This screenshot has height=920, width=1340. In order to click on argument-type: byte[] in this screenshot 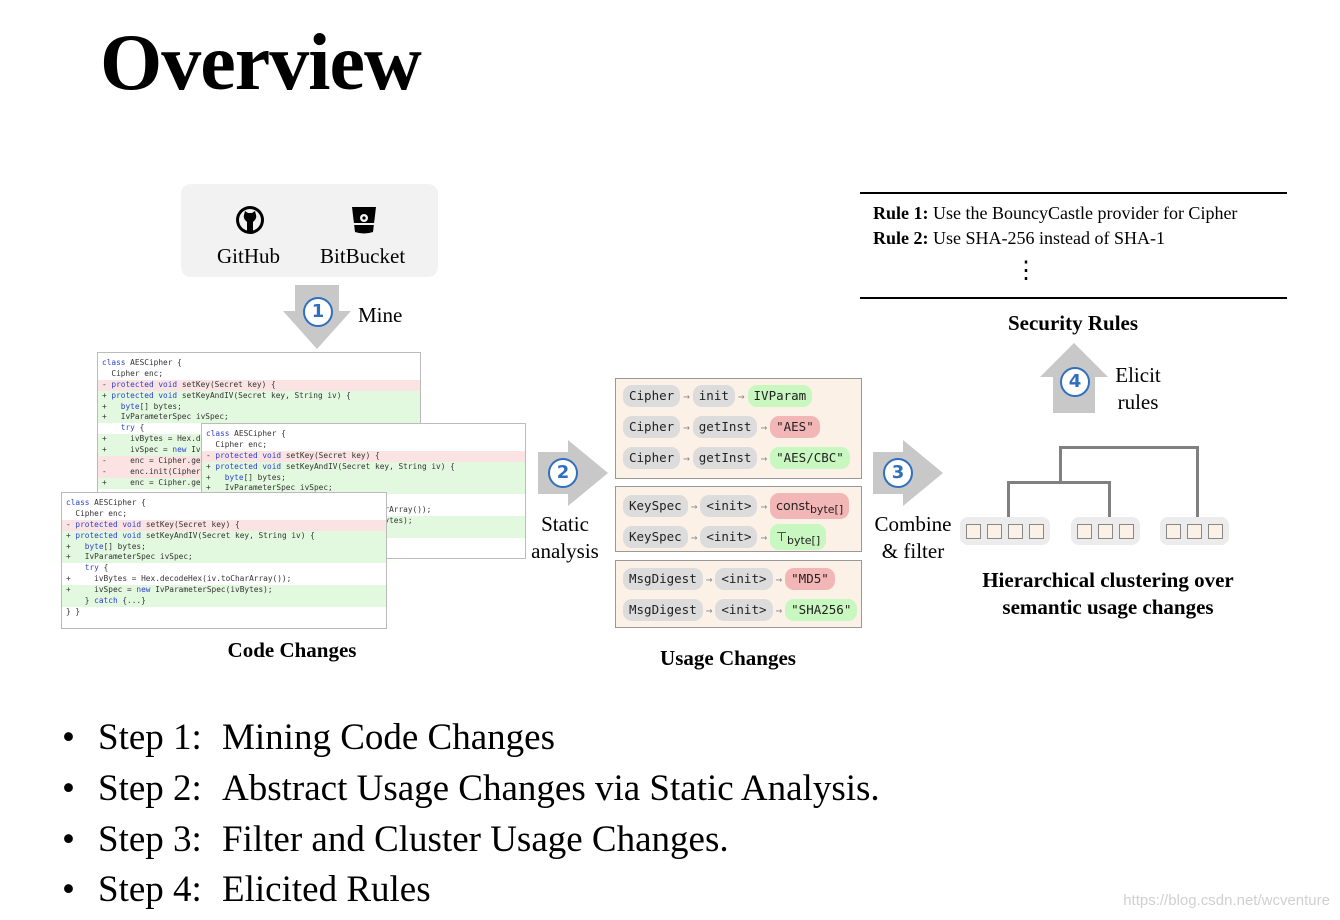, I will do `click(826, 509)`.